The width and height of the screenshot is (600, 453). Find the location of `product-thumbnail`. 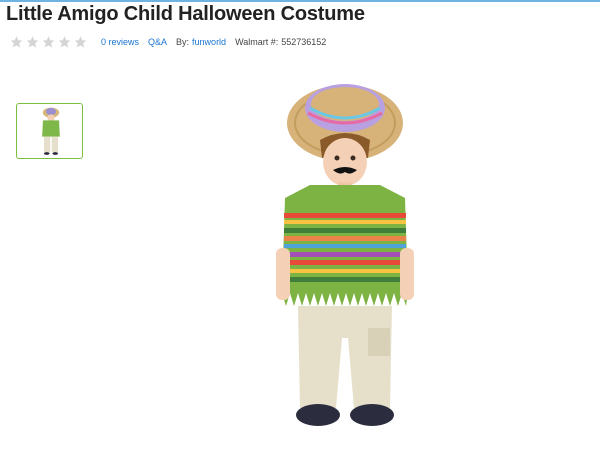

product-thumbnail is located at coordinates (49, 131).